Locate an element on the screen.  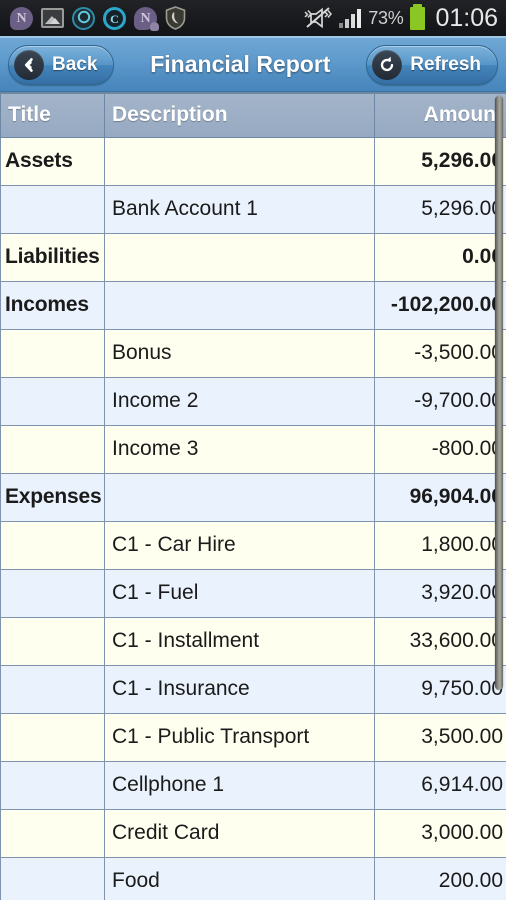
column-header-title: Title is located at coordinates (52, 115).